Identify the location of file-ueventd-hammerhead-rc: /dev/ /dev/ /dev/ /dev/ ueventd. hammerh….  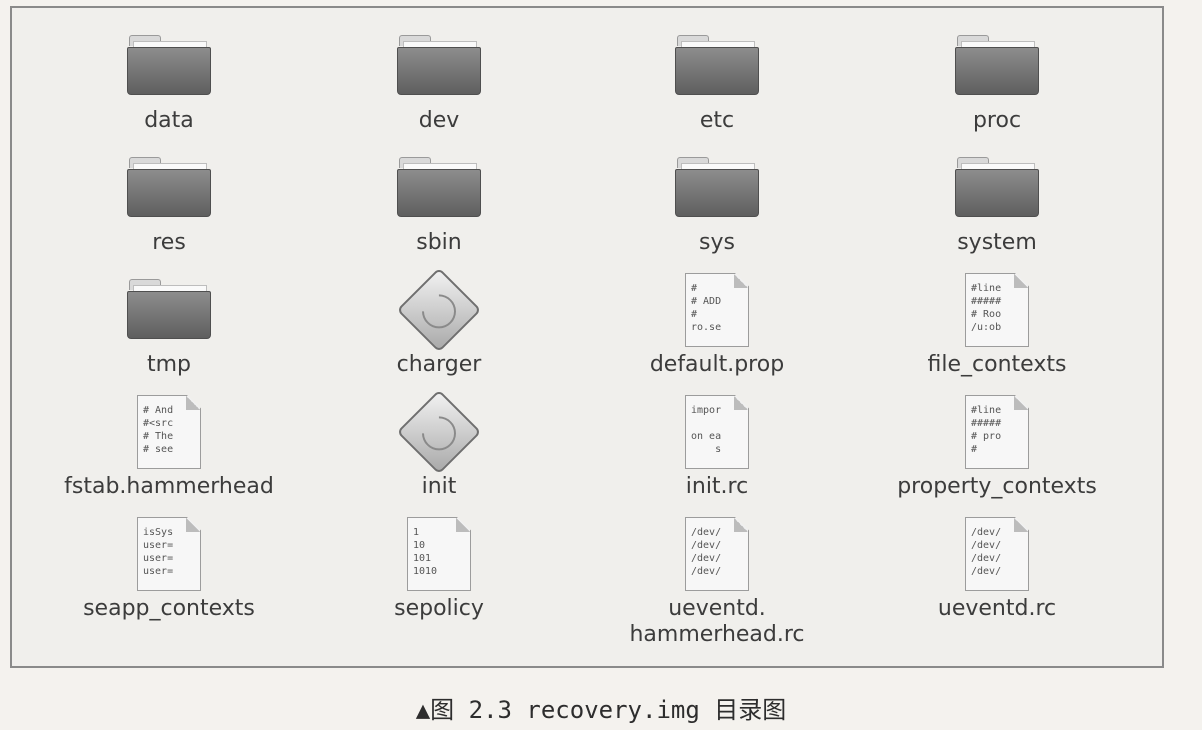
(717, 581).